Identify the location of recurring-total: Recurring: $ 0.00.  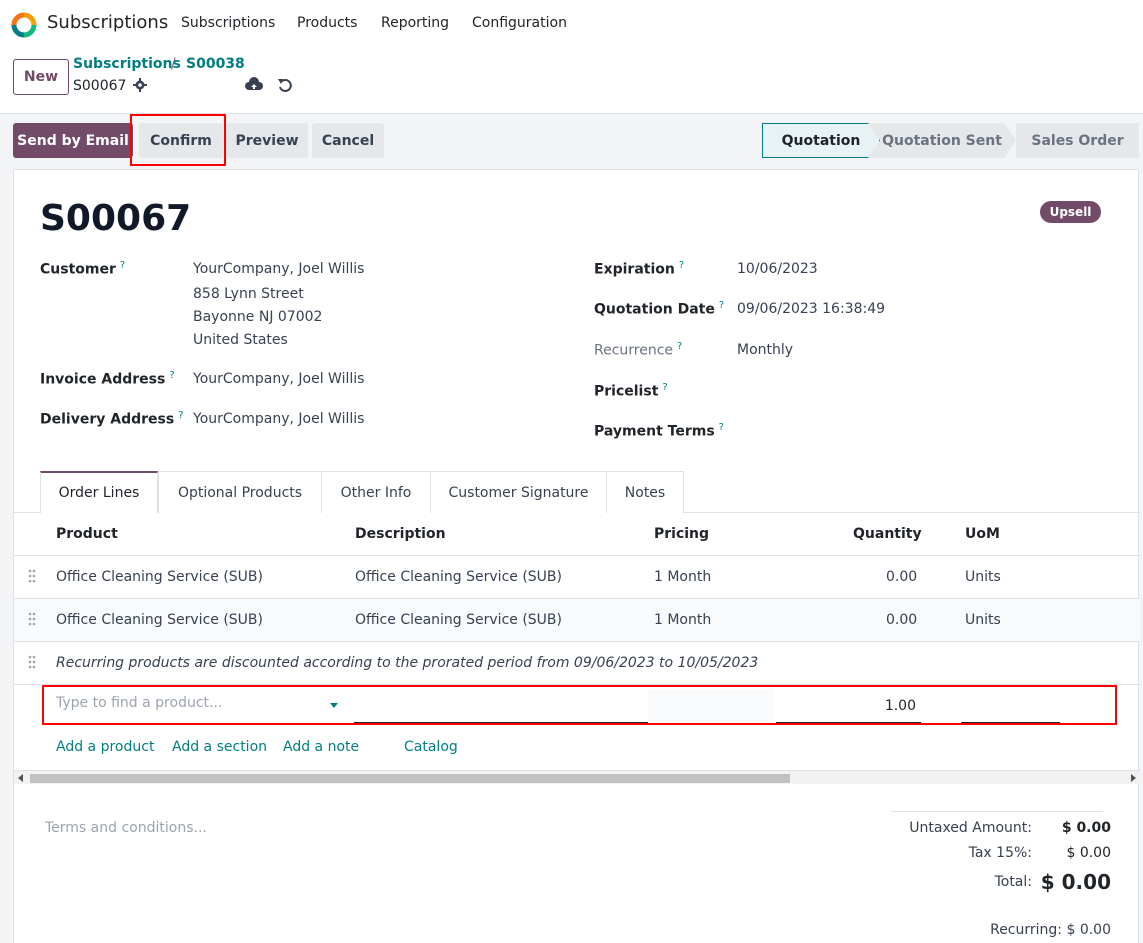
(1050, 930).